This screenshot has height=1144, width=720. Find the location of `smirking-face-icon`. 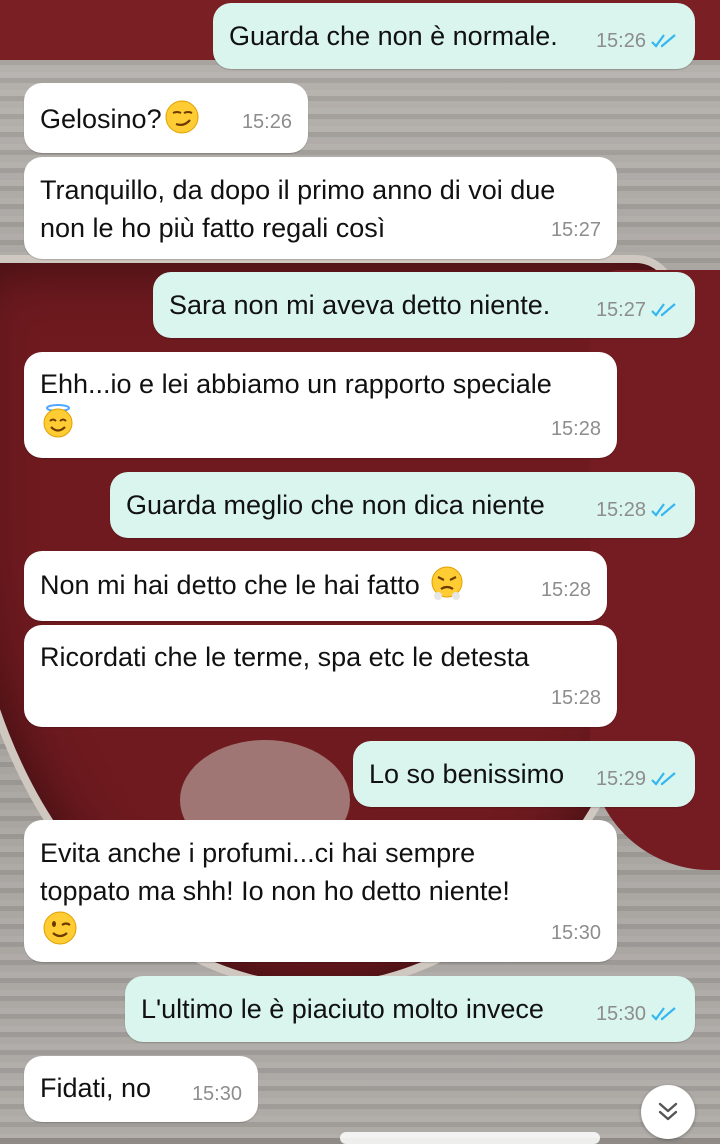

smirking-face-icon is located at coordinates (182, 117).